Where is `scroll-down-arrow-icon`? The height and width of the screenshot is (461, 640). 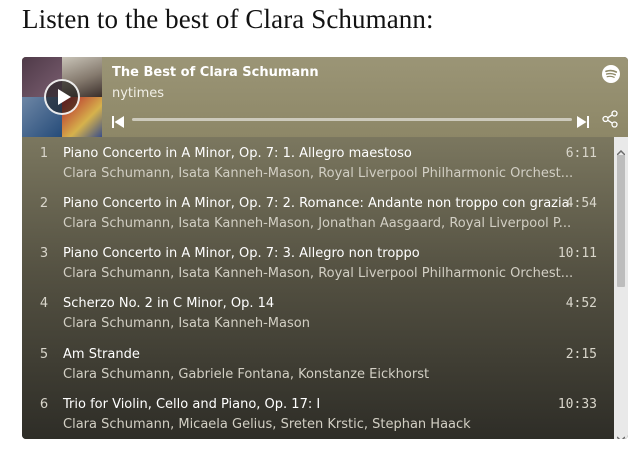
scroll-down-arrow-icon is located at coordinates (621, 433).